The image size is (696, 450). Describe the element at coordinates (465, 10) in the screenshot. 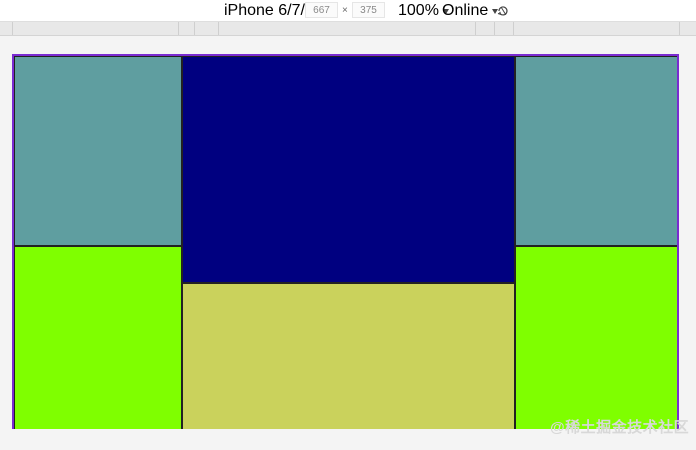

I see `network-label: Online` at that location.